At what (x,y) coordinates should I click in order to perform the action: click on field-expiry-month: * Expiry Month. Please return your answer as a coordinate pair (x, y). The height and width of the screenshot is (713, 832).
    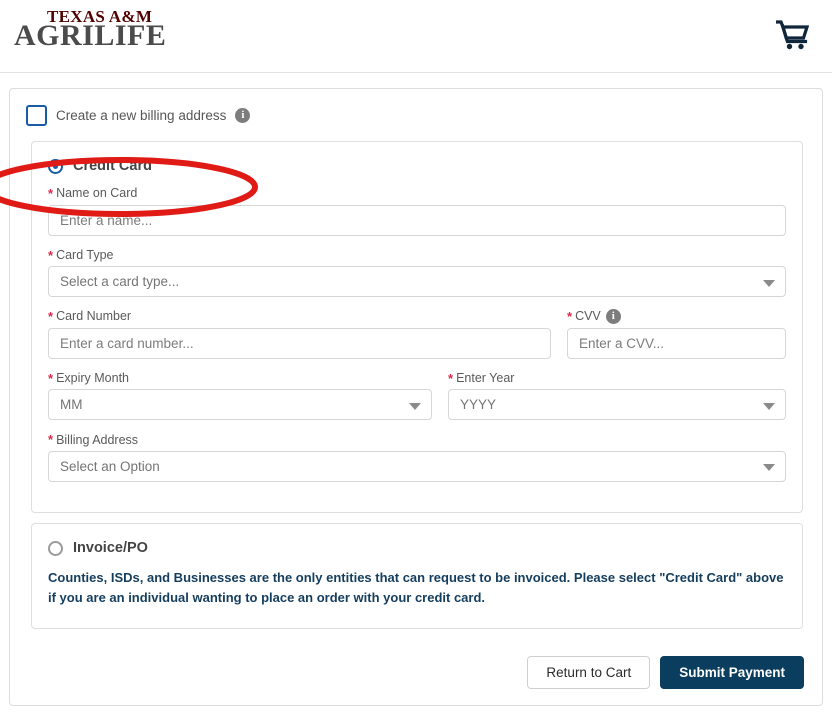
    Looking at the image, I should click on (240, 396).